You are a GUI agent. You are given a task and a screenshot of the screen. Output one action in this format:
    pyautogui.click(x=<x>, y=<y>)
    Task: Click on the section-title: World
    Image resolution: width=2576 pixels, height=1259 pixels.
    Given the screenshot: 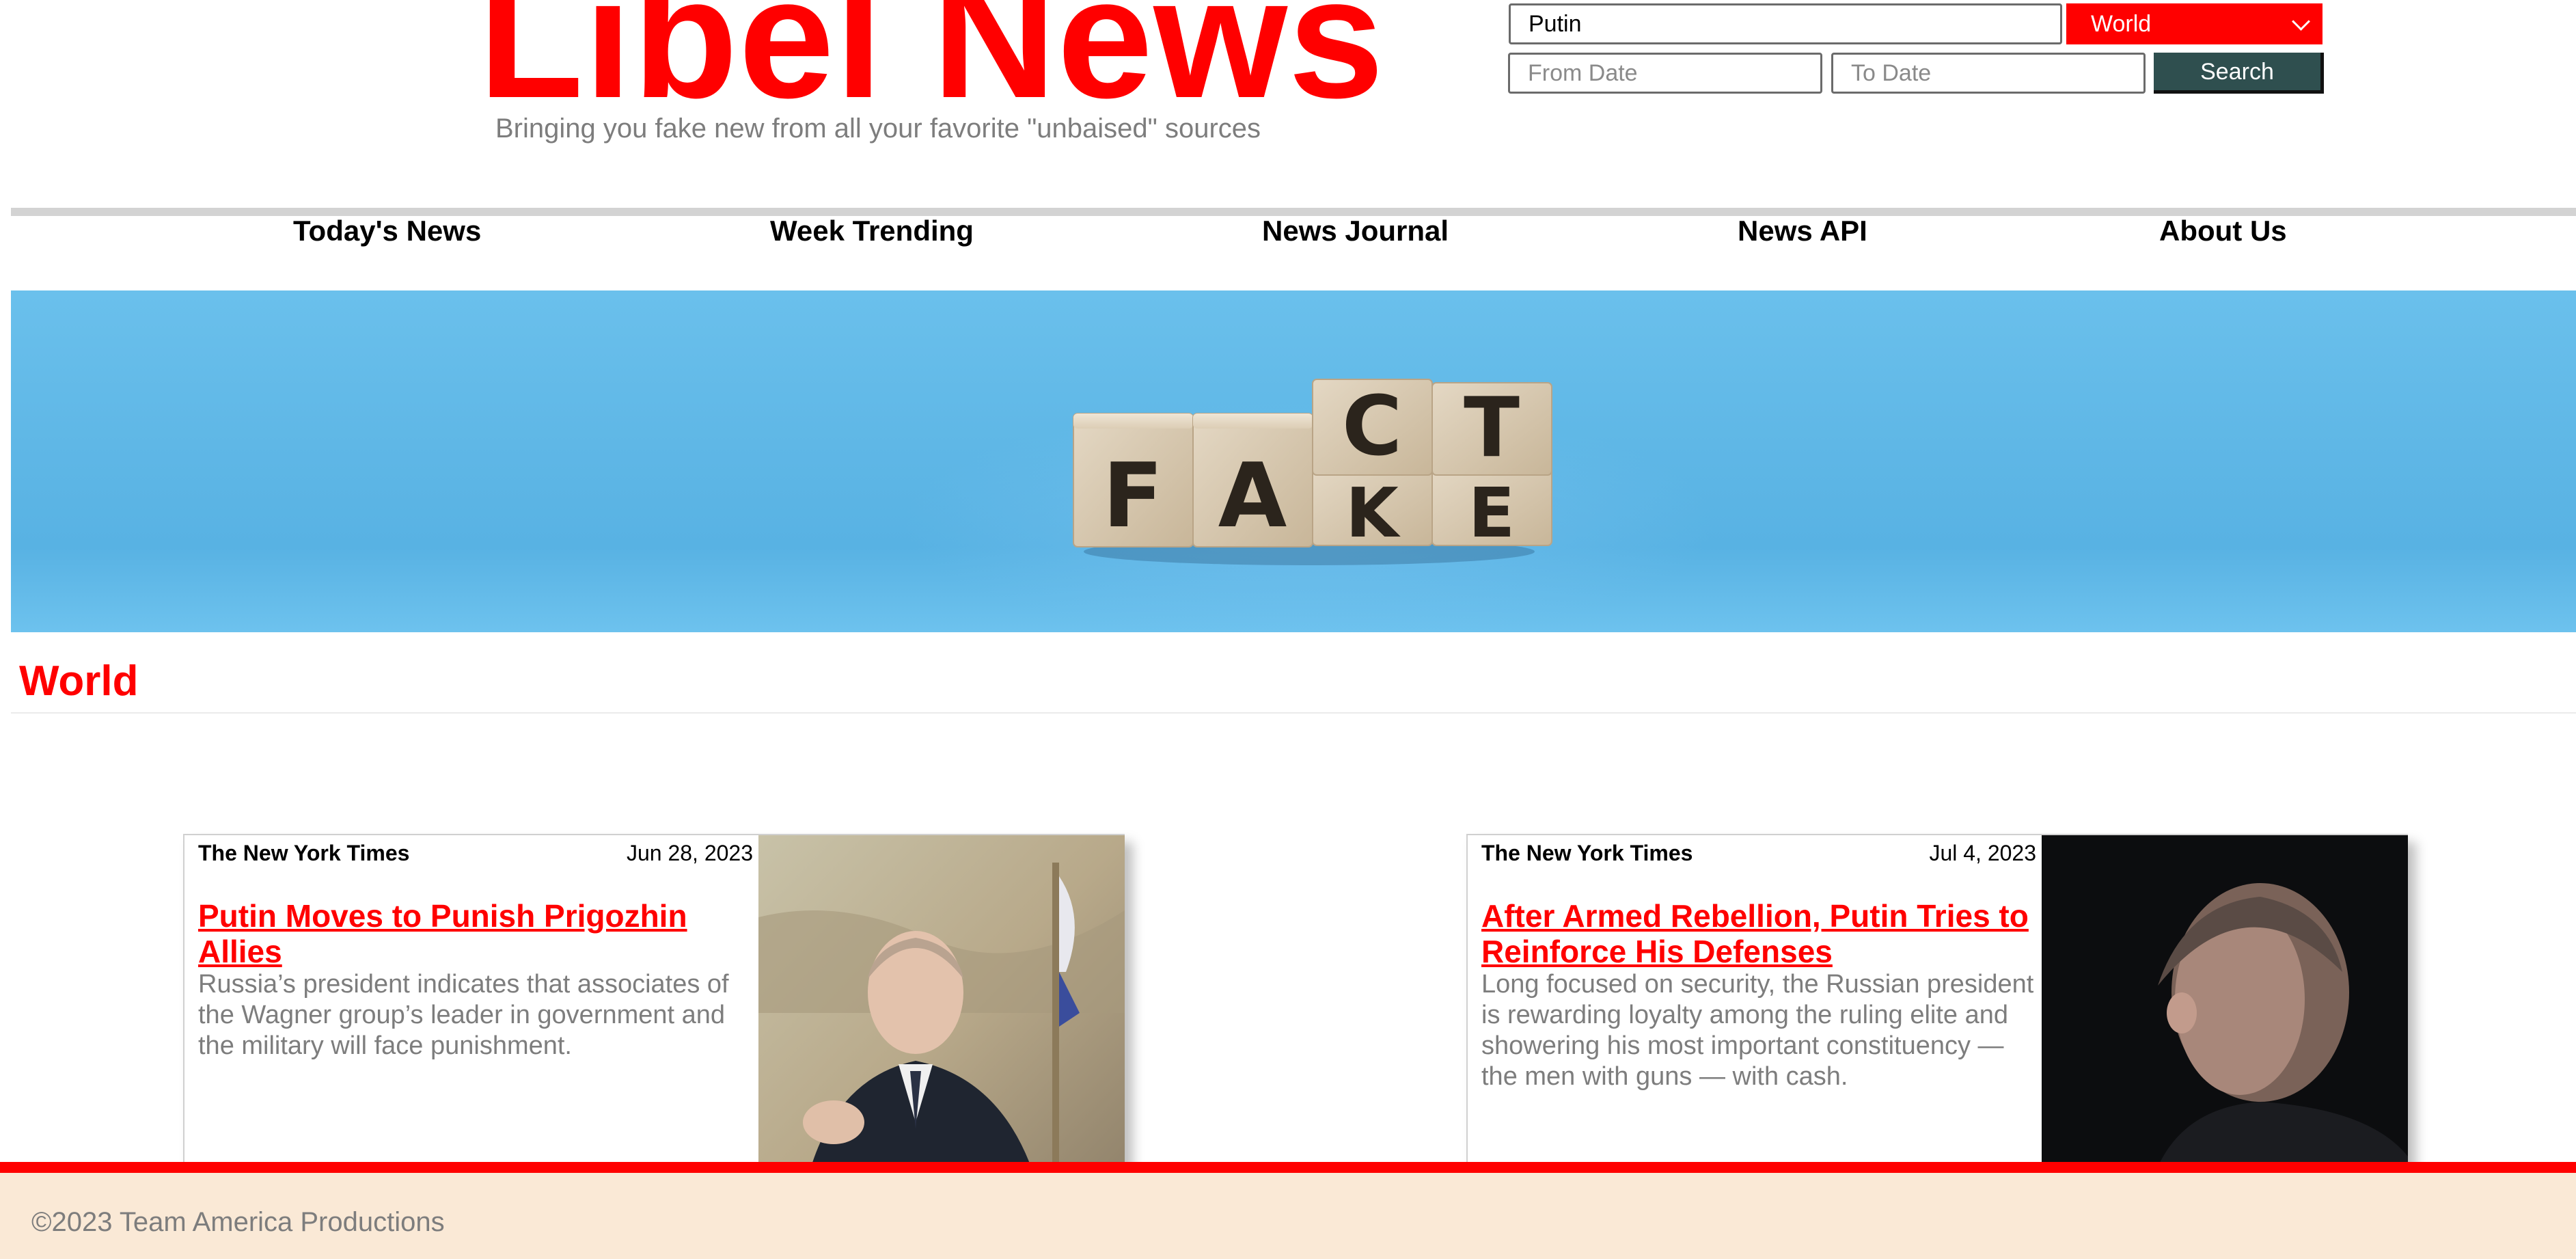 What is the action you would take?
    pyautogui.click(x=79, y=681)
    